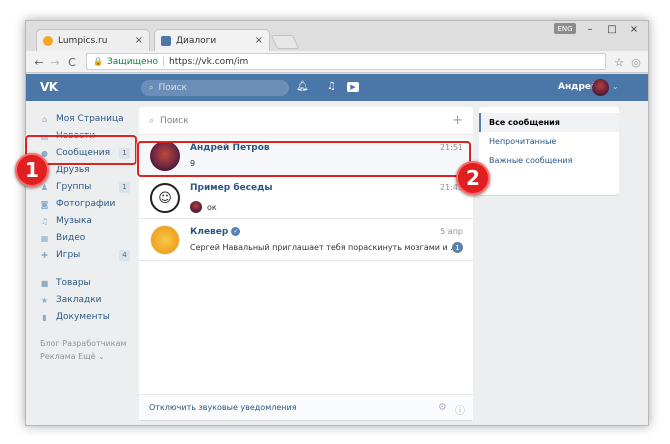 The width and height of the screenshot is (670, 444). I want to click on secure-label: Защищено, so click(132, 61).